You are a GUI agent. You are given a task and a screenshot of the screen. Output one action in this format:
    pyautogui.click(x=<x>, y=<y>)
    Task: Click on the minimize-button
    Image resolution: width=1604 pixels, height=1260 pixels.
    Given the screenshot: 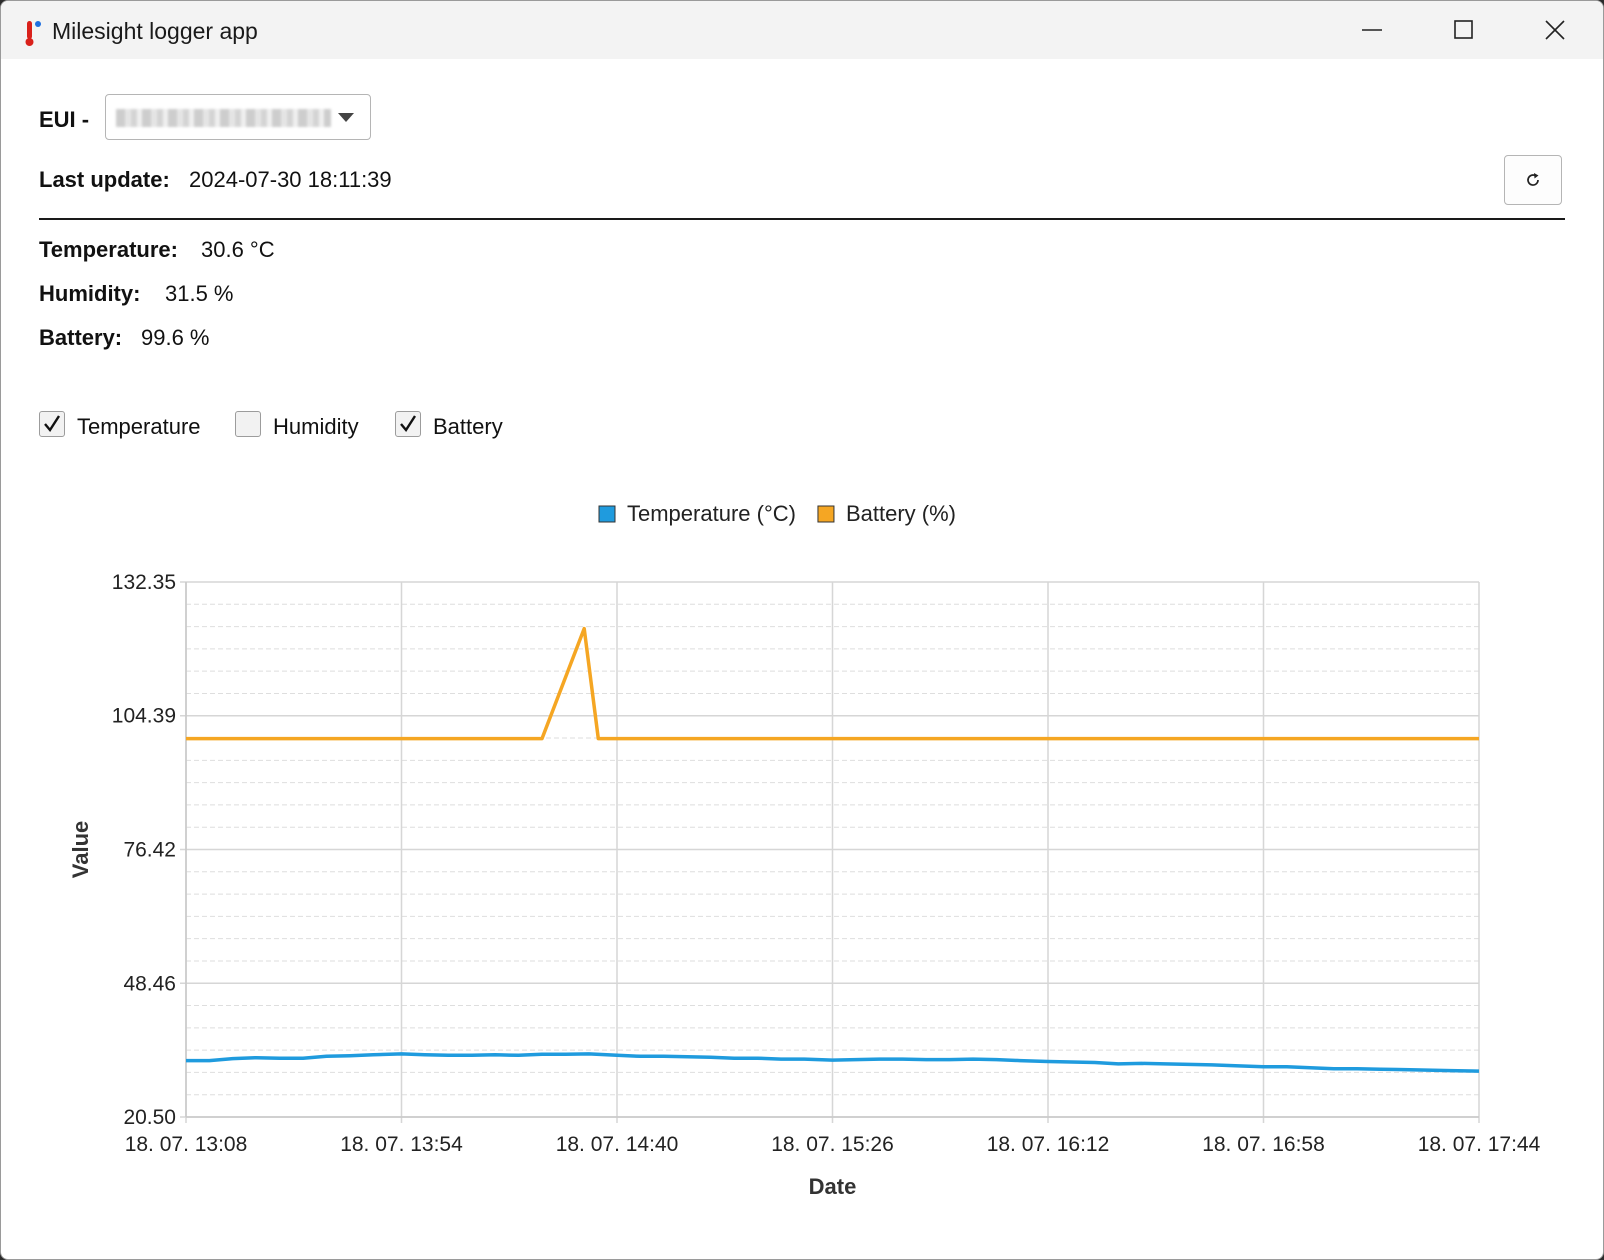 What is the action you would take?
    pyautogui.click(x=1372, y=30)
    